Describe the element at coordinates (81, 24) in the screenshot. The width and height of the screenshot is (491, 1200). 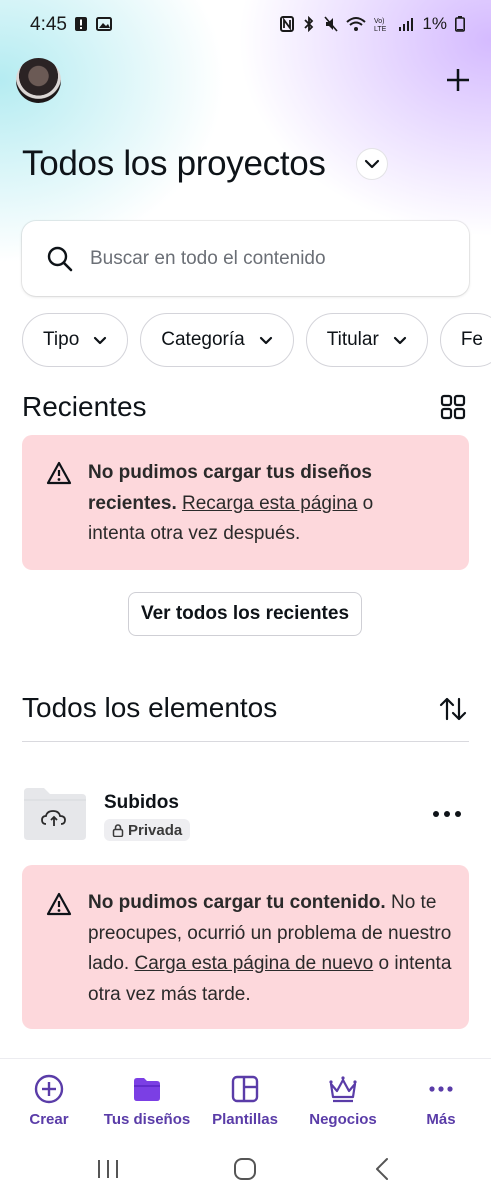
I see `alert-notification-icon` at that location.